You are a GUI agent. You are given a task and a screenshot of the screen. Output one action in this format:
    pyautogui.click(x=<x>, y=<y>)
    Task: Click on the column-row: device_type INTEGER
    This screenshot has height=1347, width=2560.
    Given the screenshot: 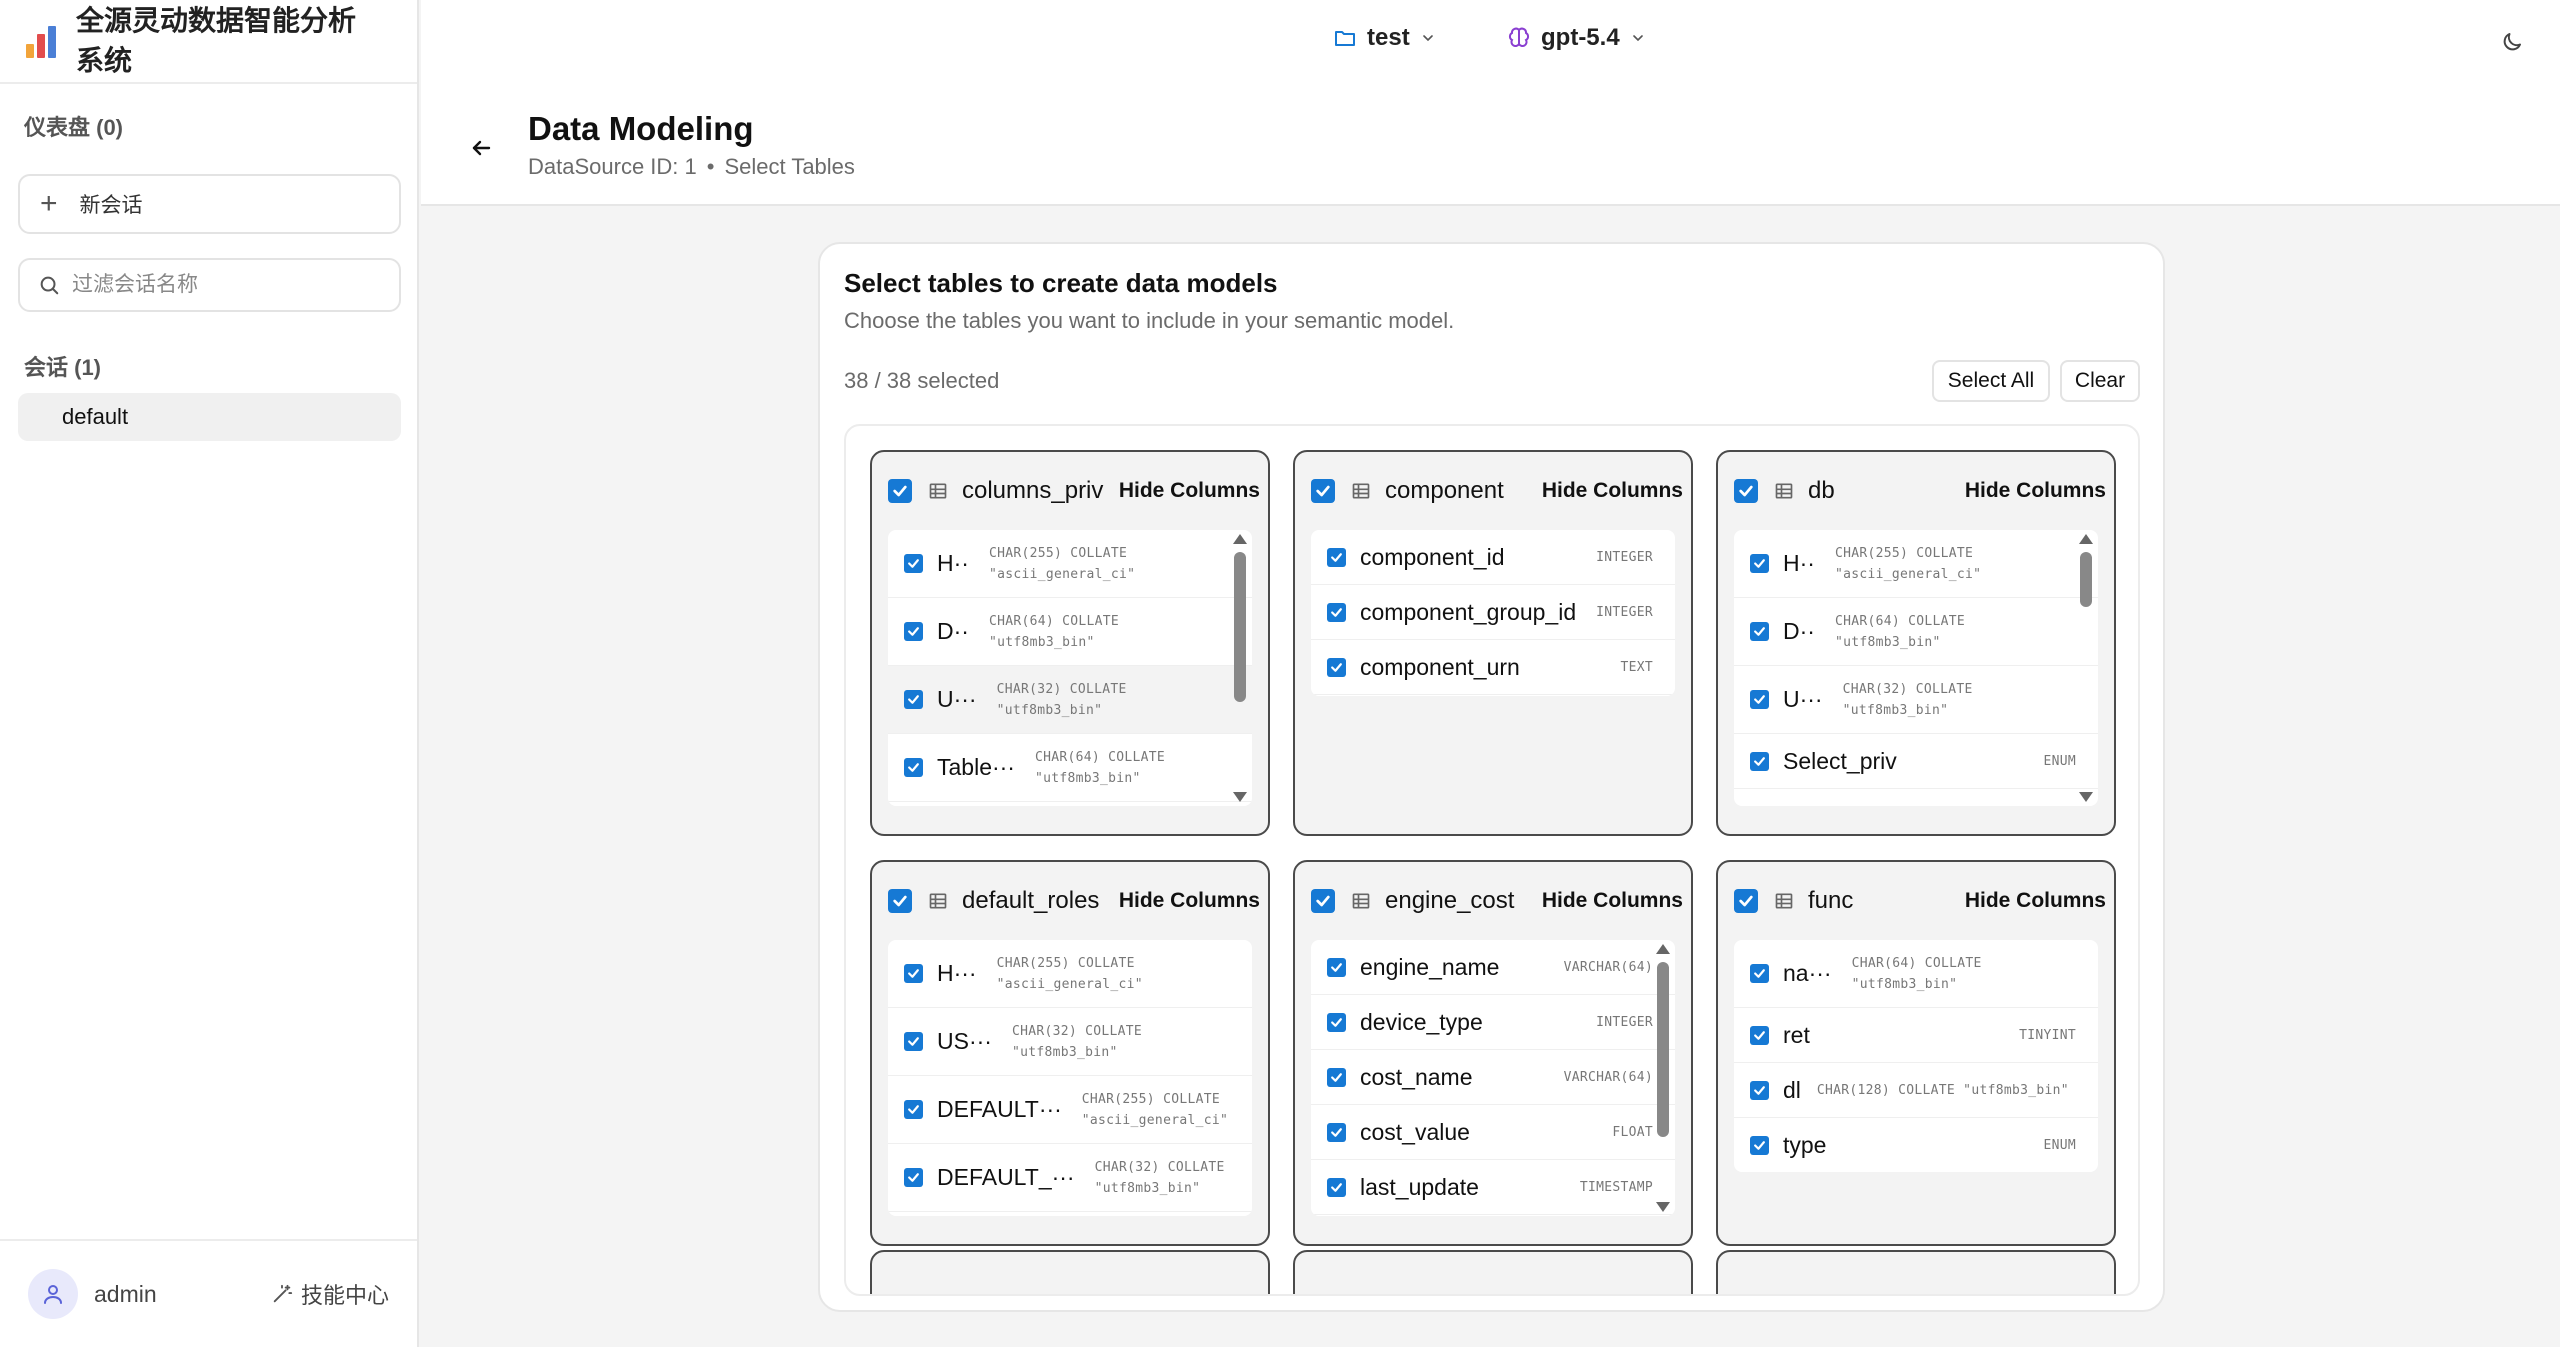 What is the action you would take?
    pyautogui.click(x=1493, y=1022)
    